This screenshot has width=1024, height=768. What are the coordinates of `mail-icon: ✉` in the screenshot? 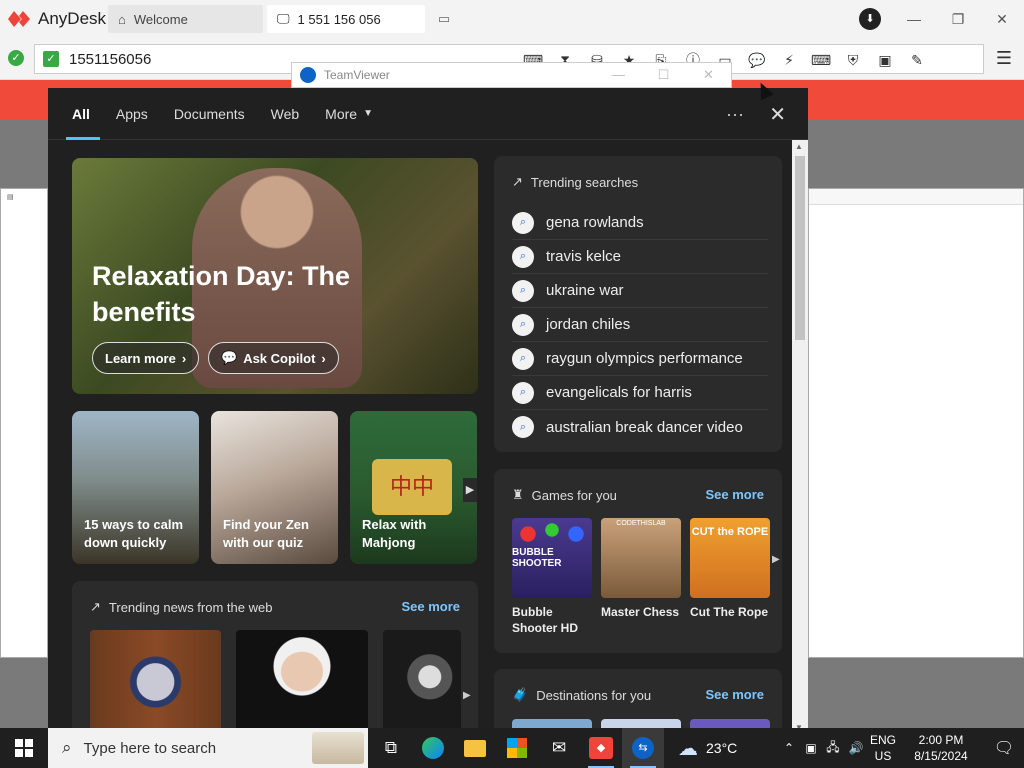 It's located at (559, 748).